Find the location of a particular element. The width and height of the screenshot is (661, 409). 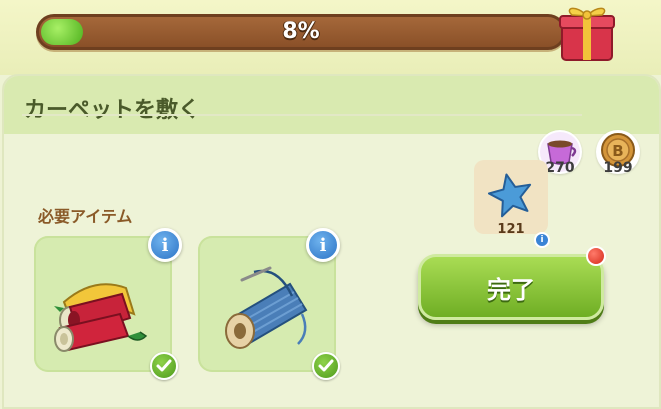

gift-icon is located at coordinates (587, 31).